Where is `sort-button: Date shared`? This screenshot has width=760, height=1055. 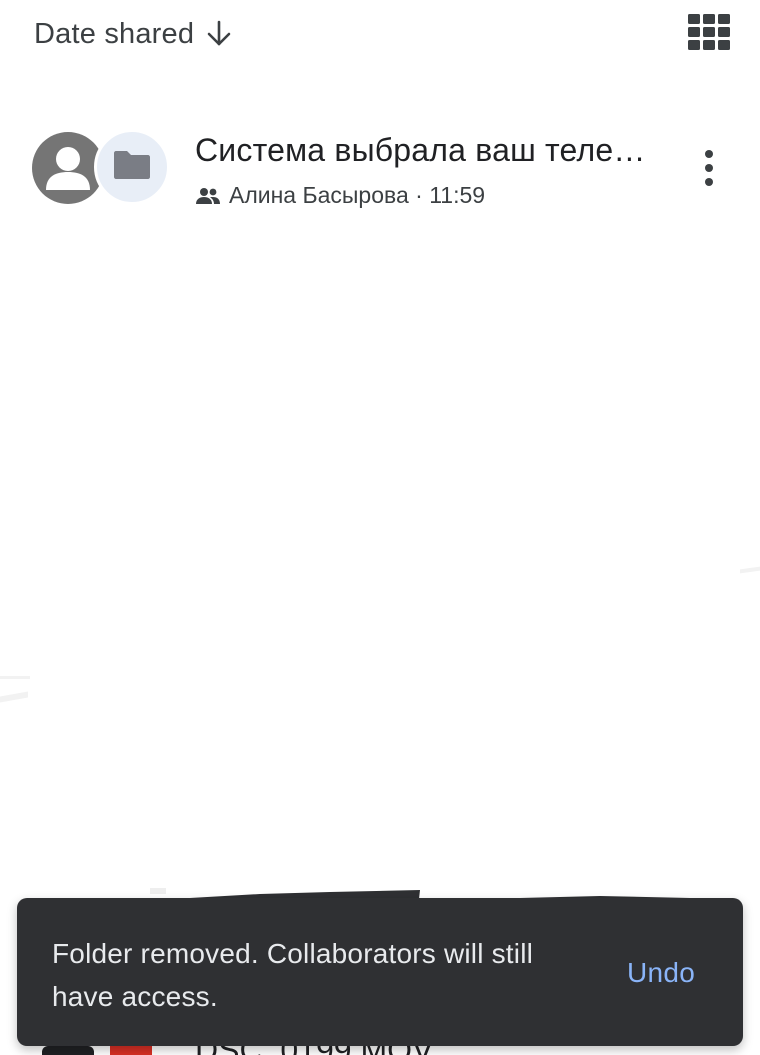 sort-button: Date shared is located at coordinates (133, 34).